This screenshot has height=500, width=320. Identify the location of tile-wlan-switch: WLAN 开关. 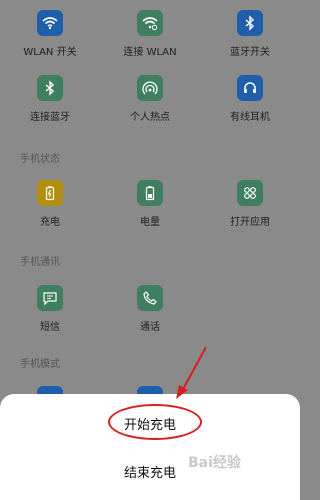
(50, 34).